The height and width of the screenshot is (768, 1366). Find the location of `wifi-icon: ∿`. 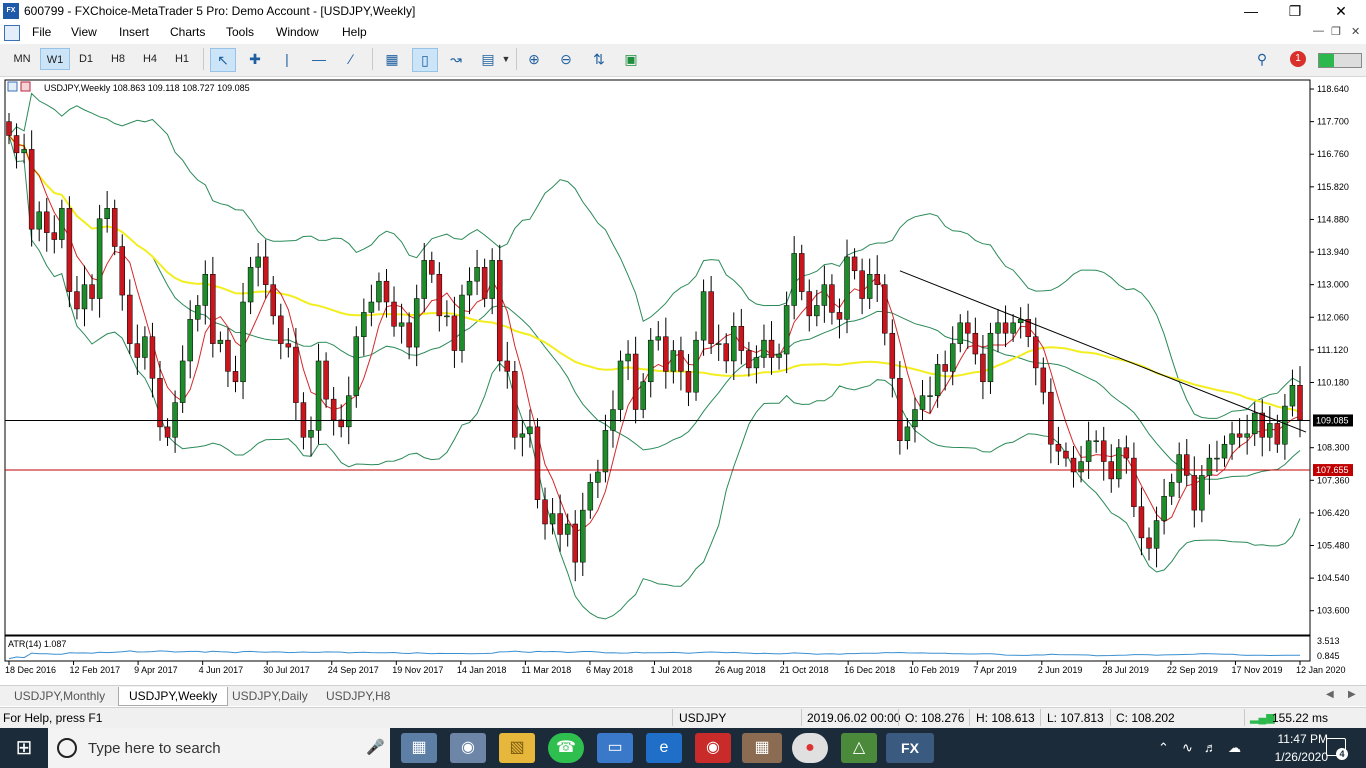

wifi-icon: ∿ is located at coordinates (1187, 748).